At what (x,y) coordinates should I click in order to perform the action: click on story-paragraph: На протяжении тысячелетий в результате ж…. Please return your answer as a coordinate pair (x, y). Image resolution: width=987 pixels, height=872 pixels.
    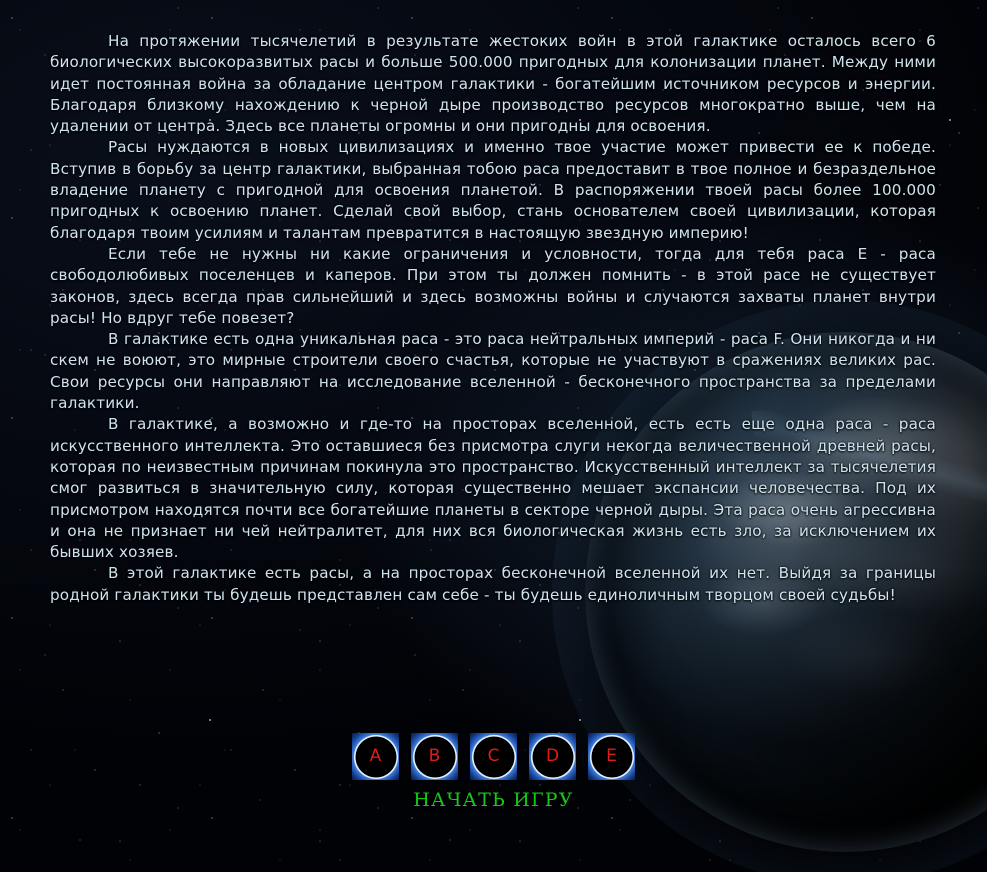
    Looking at the image, I should click on (493, 84).